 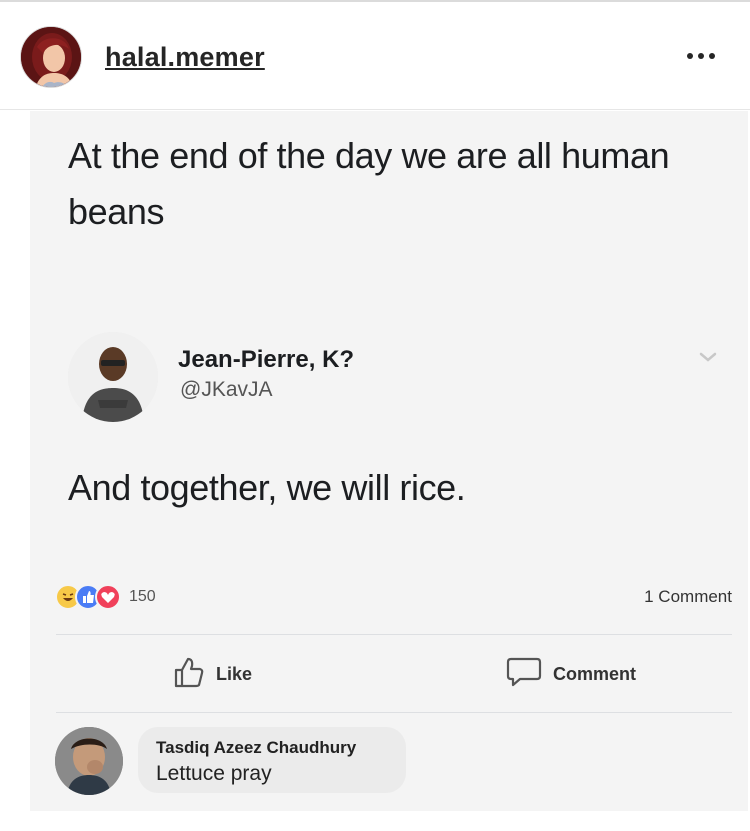 What do you see at coordinates (212, 674) in the screenshot?
I see `like-button: Like` at bounding box center [212, 674].